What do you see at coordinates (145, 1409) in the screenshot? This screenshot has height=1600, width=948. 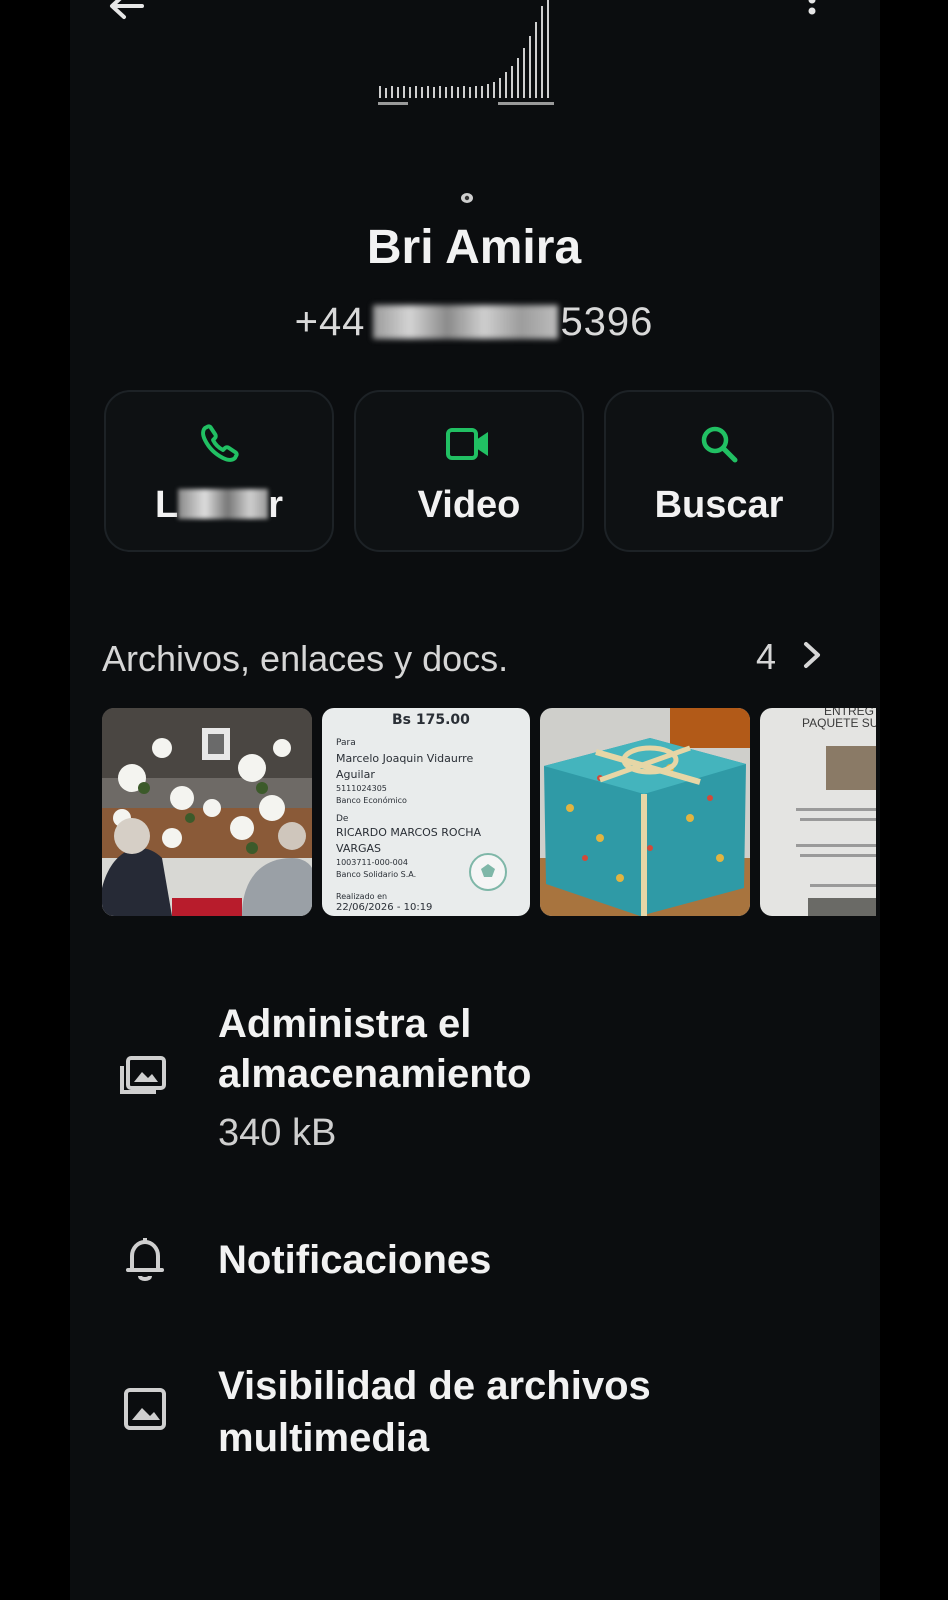 I see `image-icon` at bounding box center [145, 1409].